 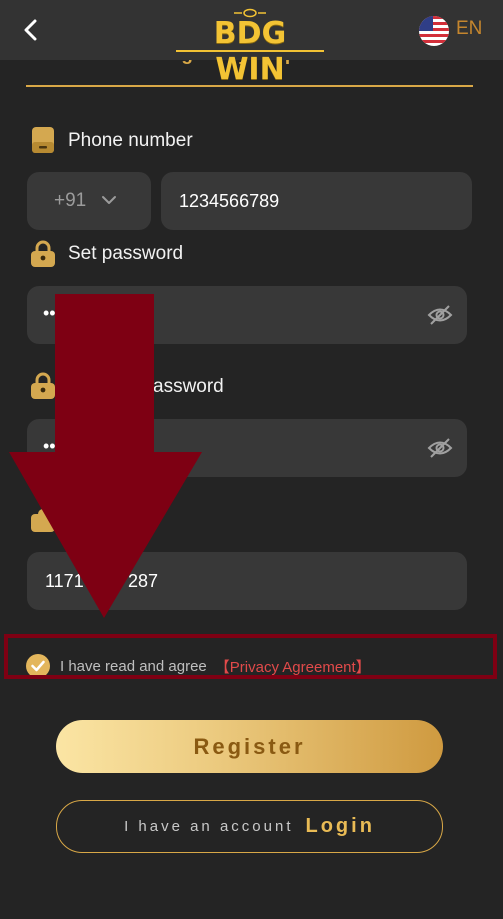 I want to click on brand-logo: BDG WIN, so click(x=250, y=47).